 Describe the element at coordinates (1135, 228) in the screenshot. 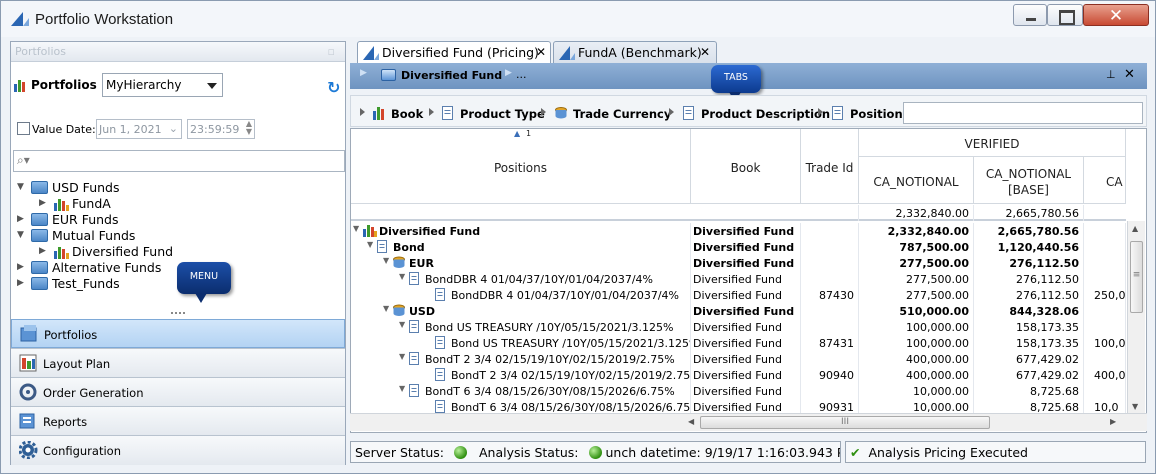

I see `scroll-up-icon: ▲` at that location.